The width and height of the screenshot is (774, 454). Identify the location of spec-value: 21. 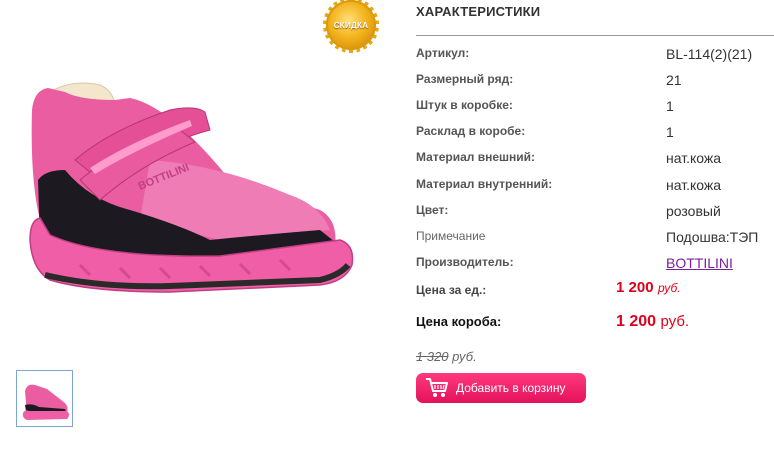
(674, 80).